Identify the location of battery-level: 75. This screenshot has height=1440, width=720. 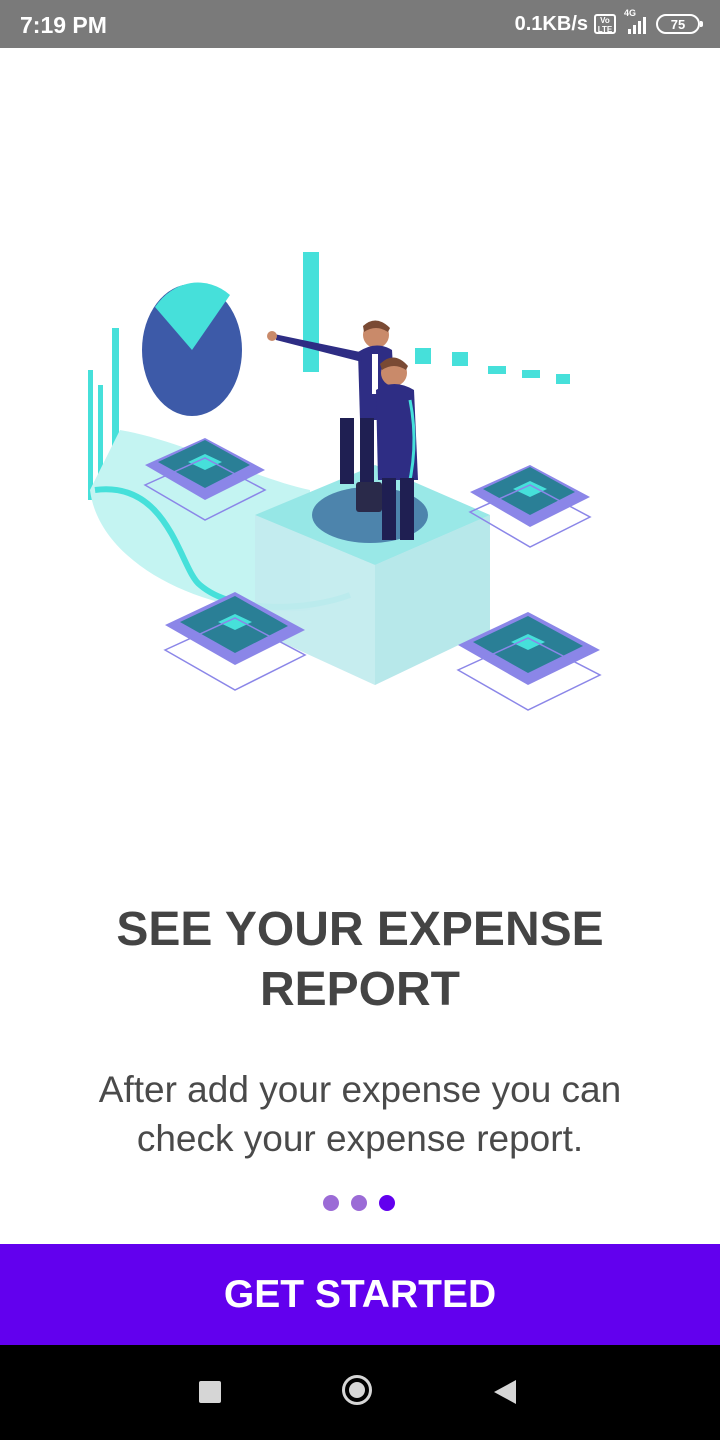
(678, 24).